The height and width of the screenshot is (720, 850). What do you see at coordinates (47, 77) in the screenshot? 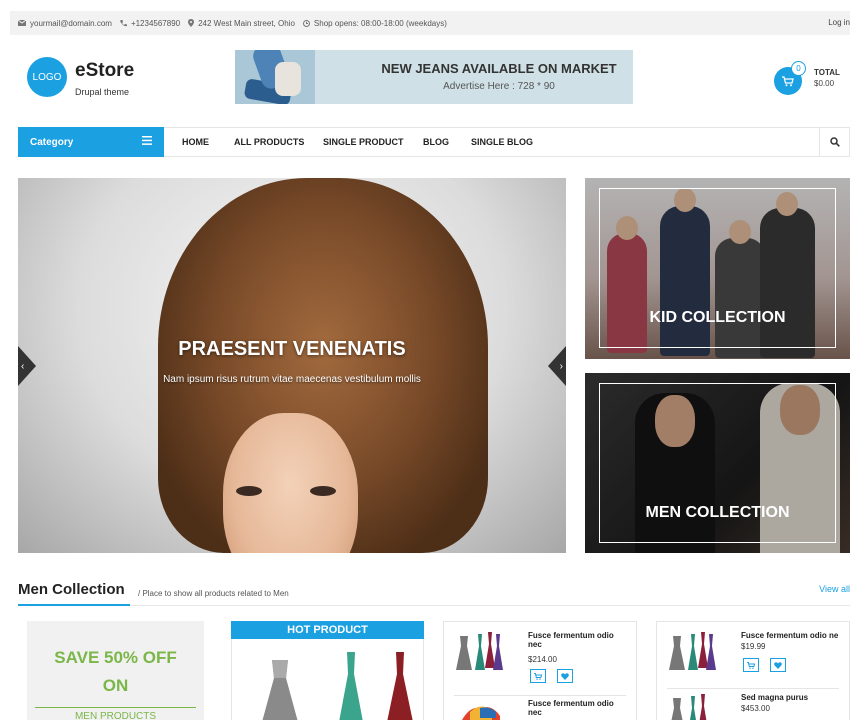
I see `site-logo: LOGO` at bounding box center [47, 77].